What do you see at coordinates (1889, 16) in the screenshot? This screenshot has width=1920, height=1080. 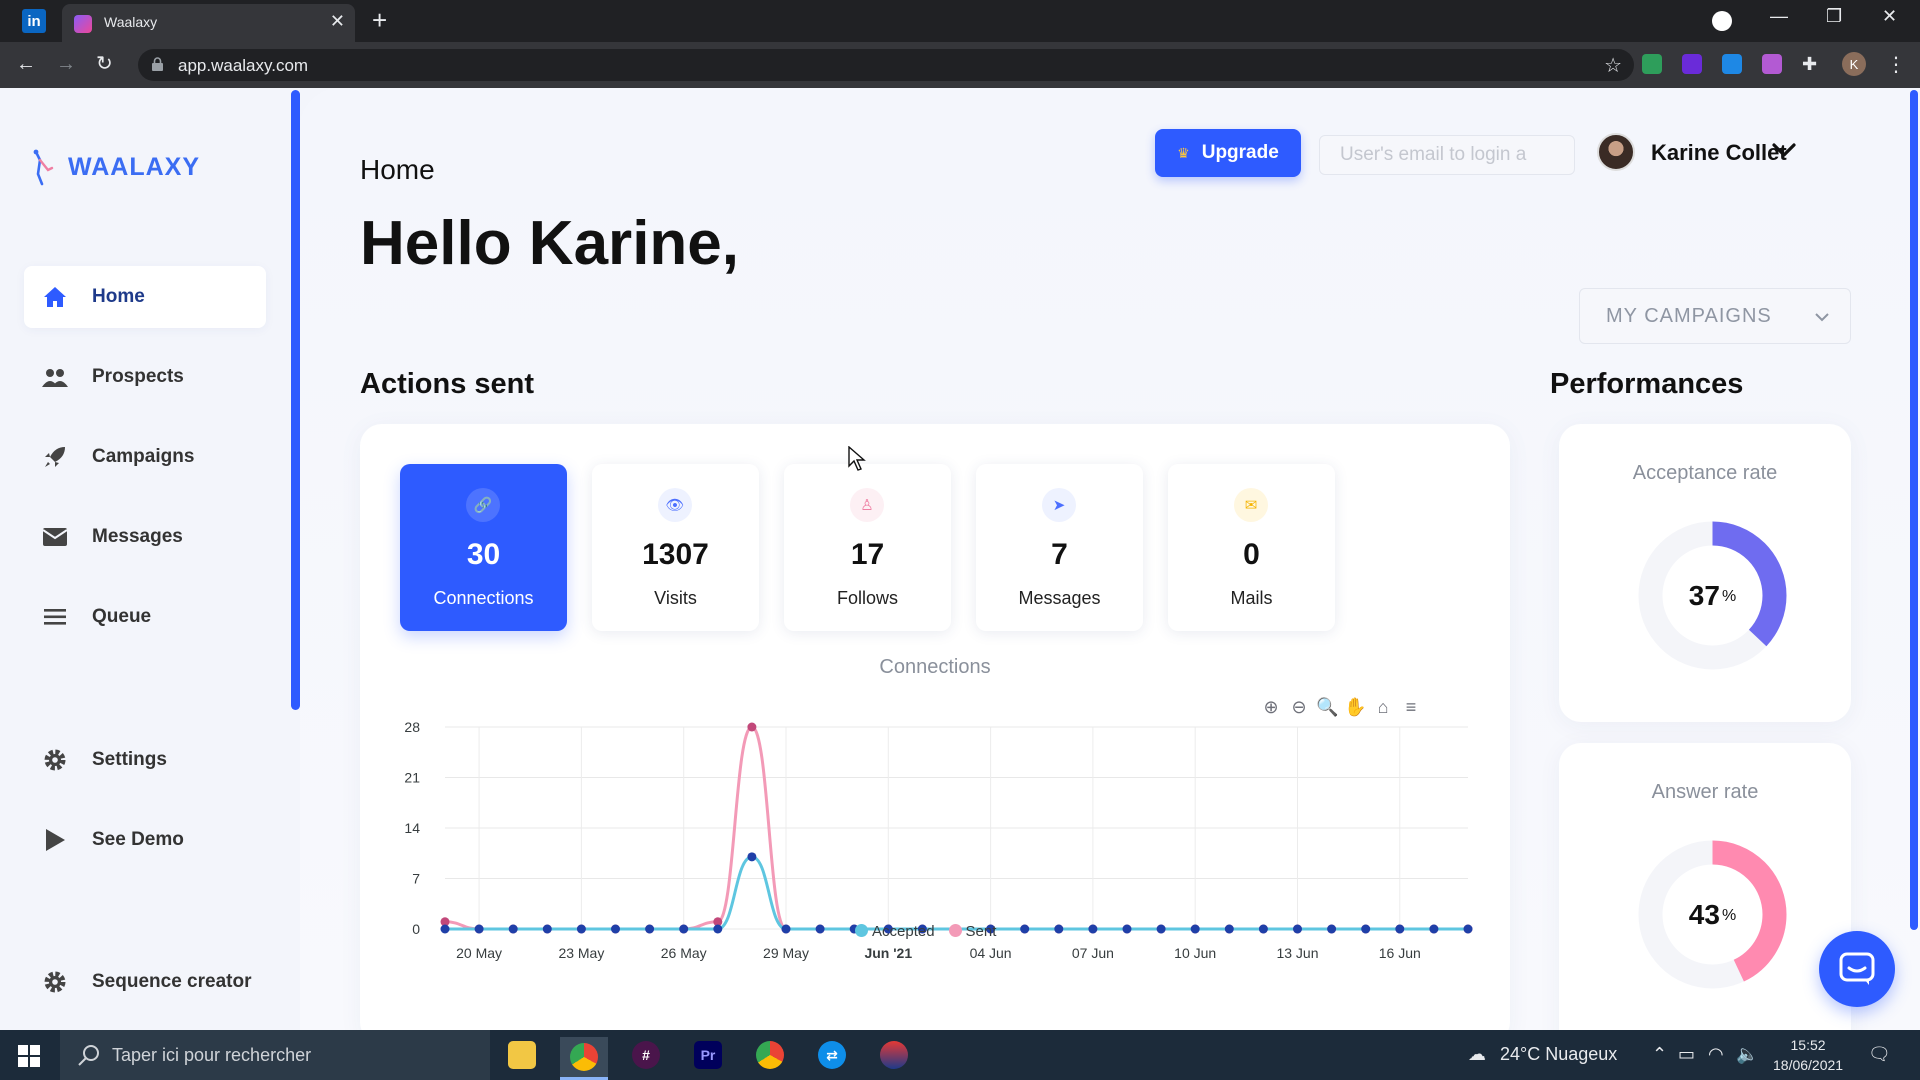 I see `close-window-icon: ✕` at bounding box center [1889, 16].